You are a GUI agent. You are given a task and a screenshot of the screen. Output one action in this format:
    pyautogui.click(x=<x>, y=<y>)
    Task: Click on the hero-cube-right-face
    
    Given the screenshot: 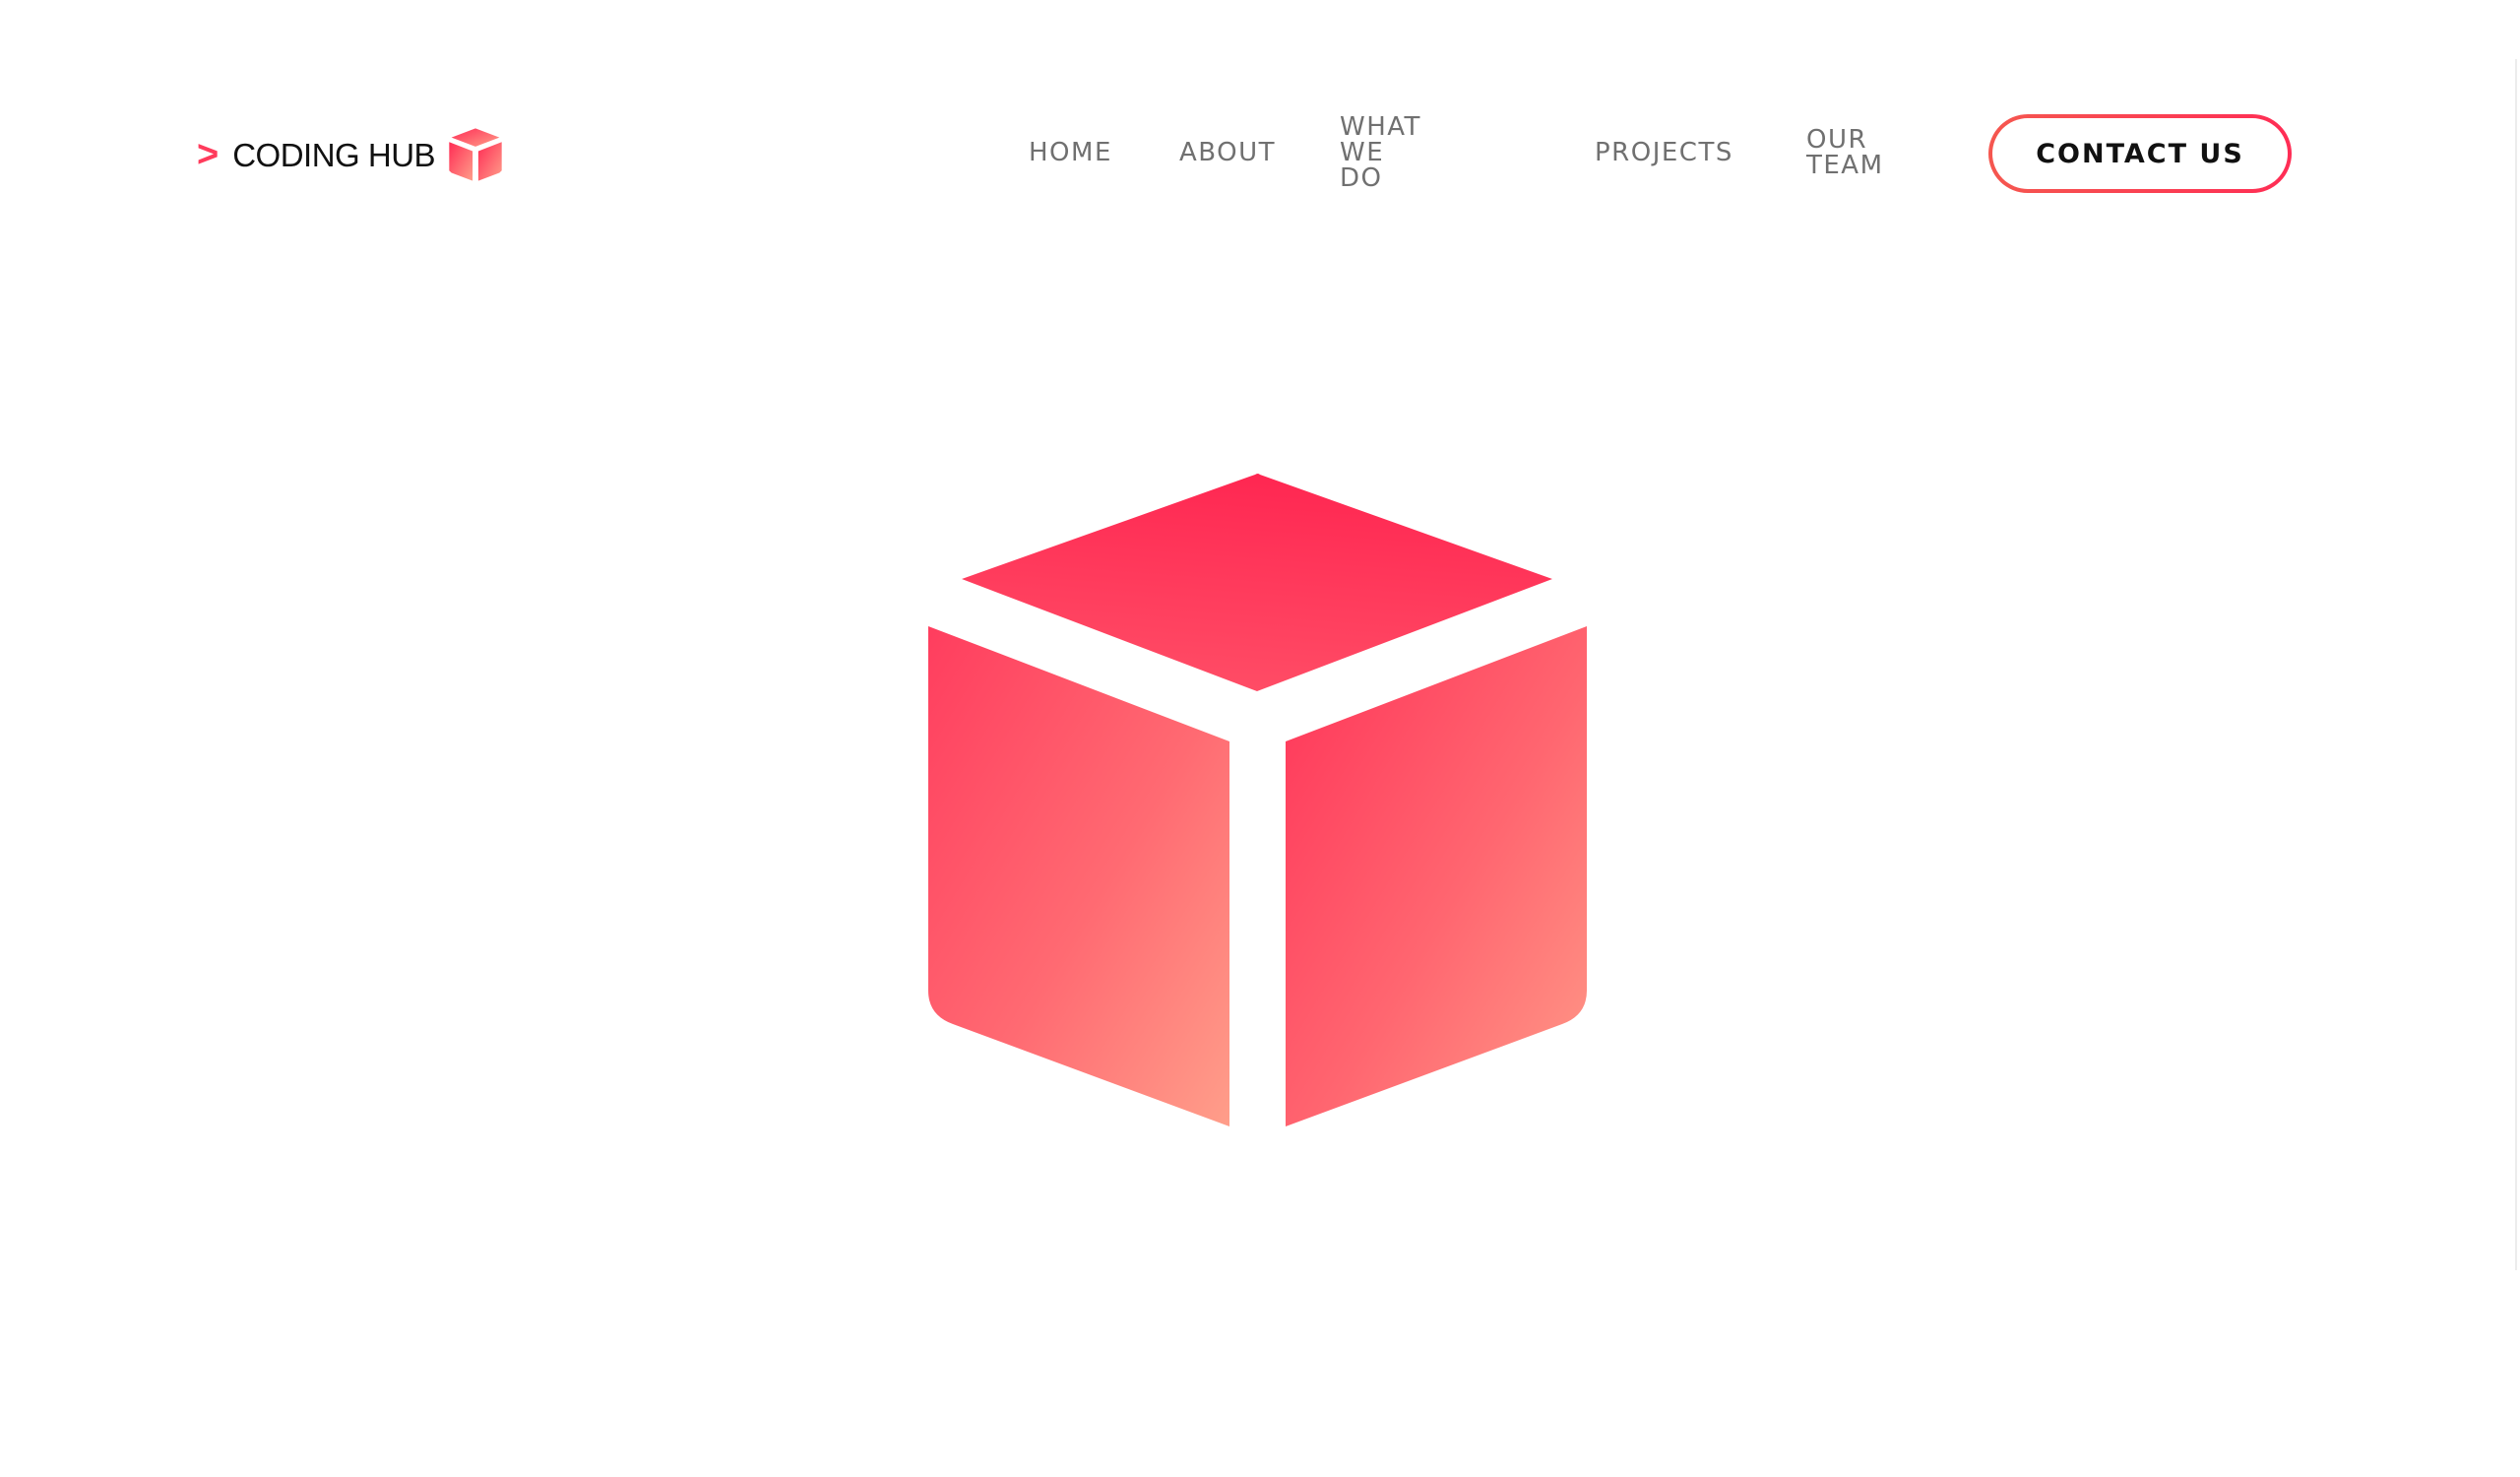 What is the action you would take?
    pyautogui.click(x=1436, y=876)
    